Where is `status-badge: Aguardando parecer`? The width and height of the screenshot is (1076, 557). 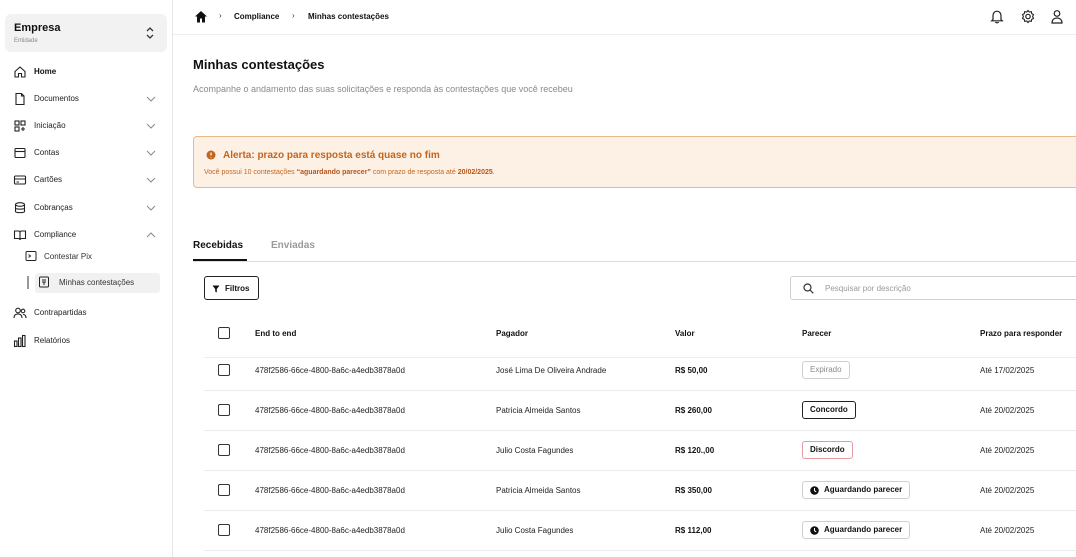
status-badge: Aguardando parecer is located at coordinates (856, 490).